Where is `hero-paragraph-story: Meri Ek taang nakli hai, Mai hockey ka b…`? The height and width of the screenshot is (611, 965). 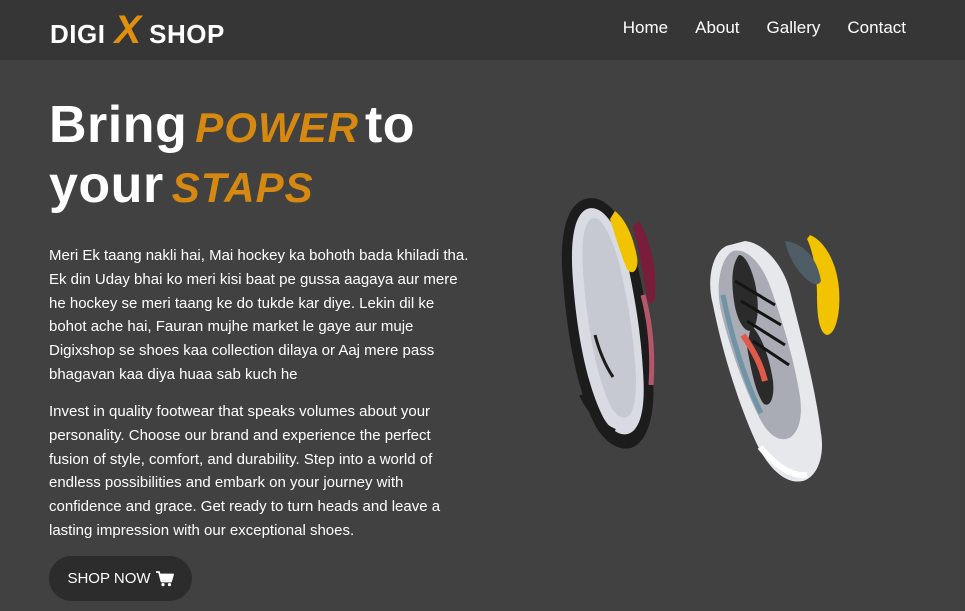 hero-paragraph-story: Meri Ek taang nakli hai, Mai hockey ka b… is located at coordinates (259, 315).